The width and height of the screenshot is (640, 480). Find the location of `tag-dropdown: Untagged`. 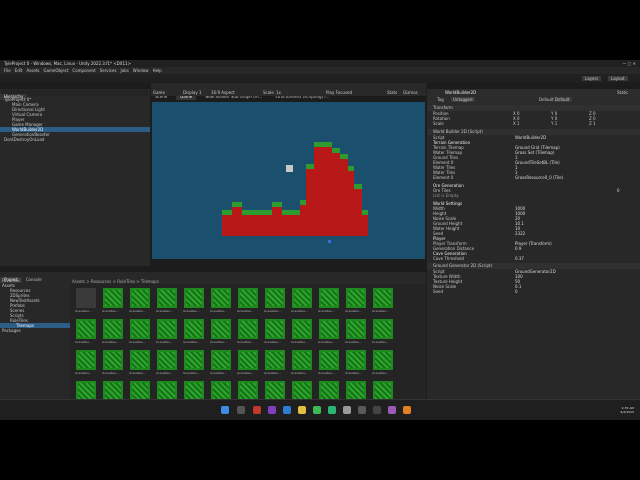

tag-dropdown: Untagged is located at coordinates (463, 99).